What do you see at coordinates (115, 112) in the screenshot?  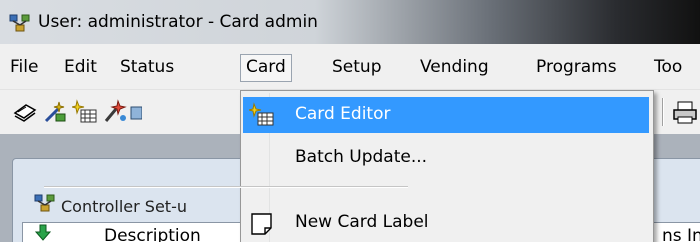 I see `wizard-icon` at bounding box center [115, 112].